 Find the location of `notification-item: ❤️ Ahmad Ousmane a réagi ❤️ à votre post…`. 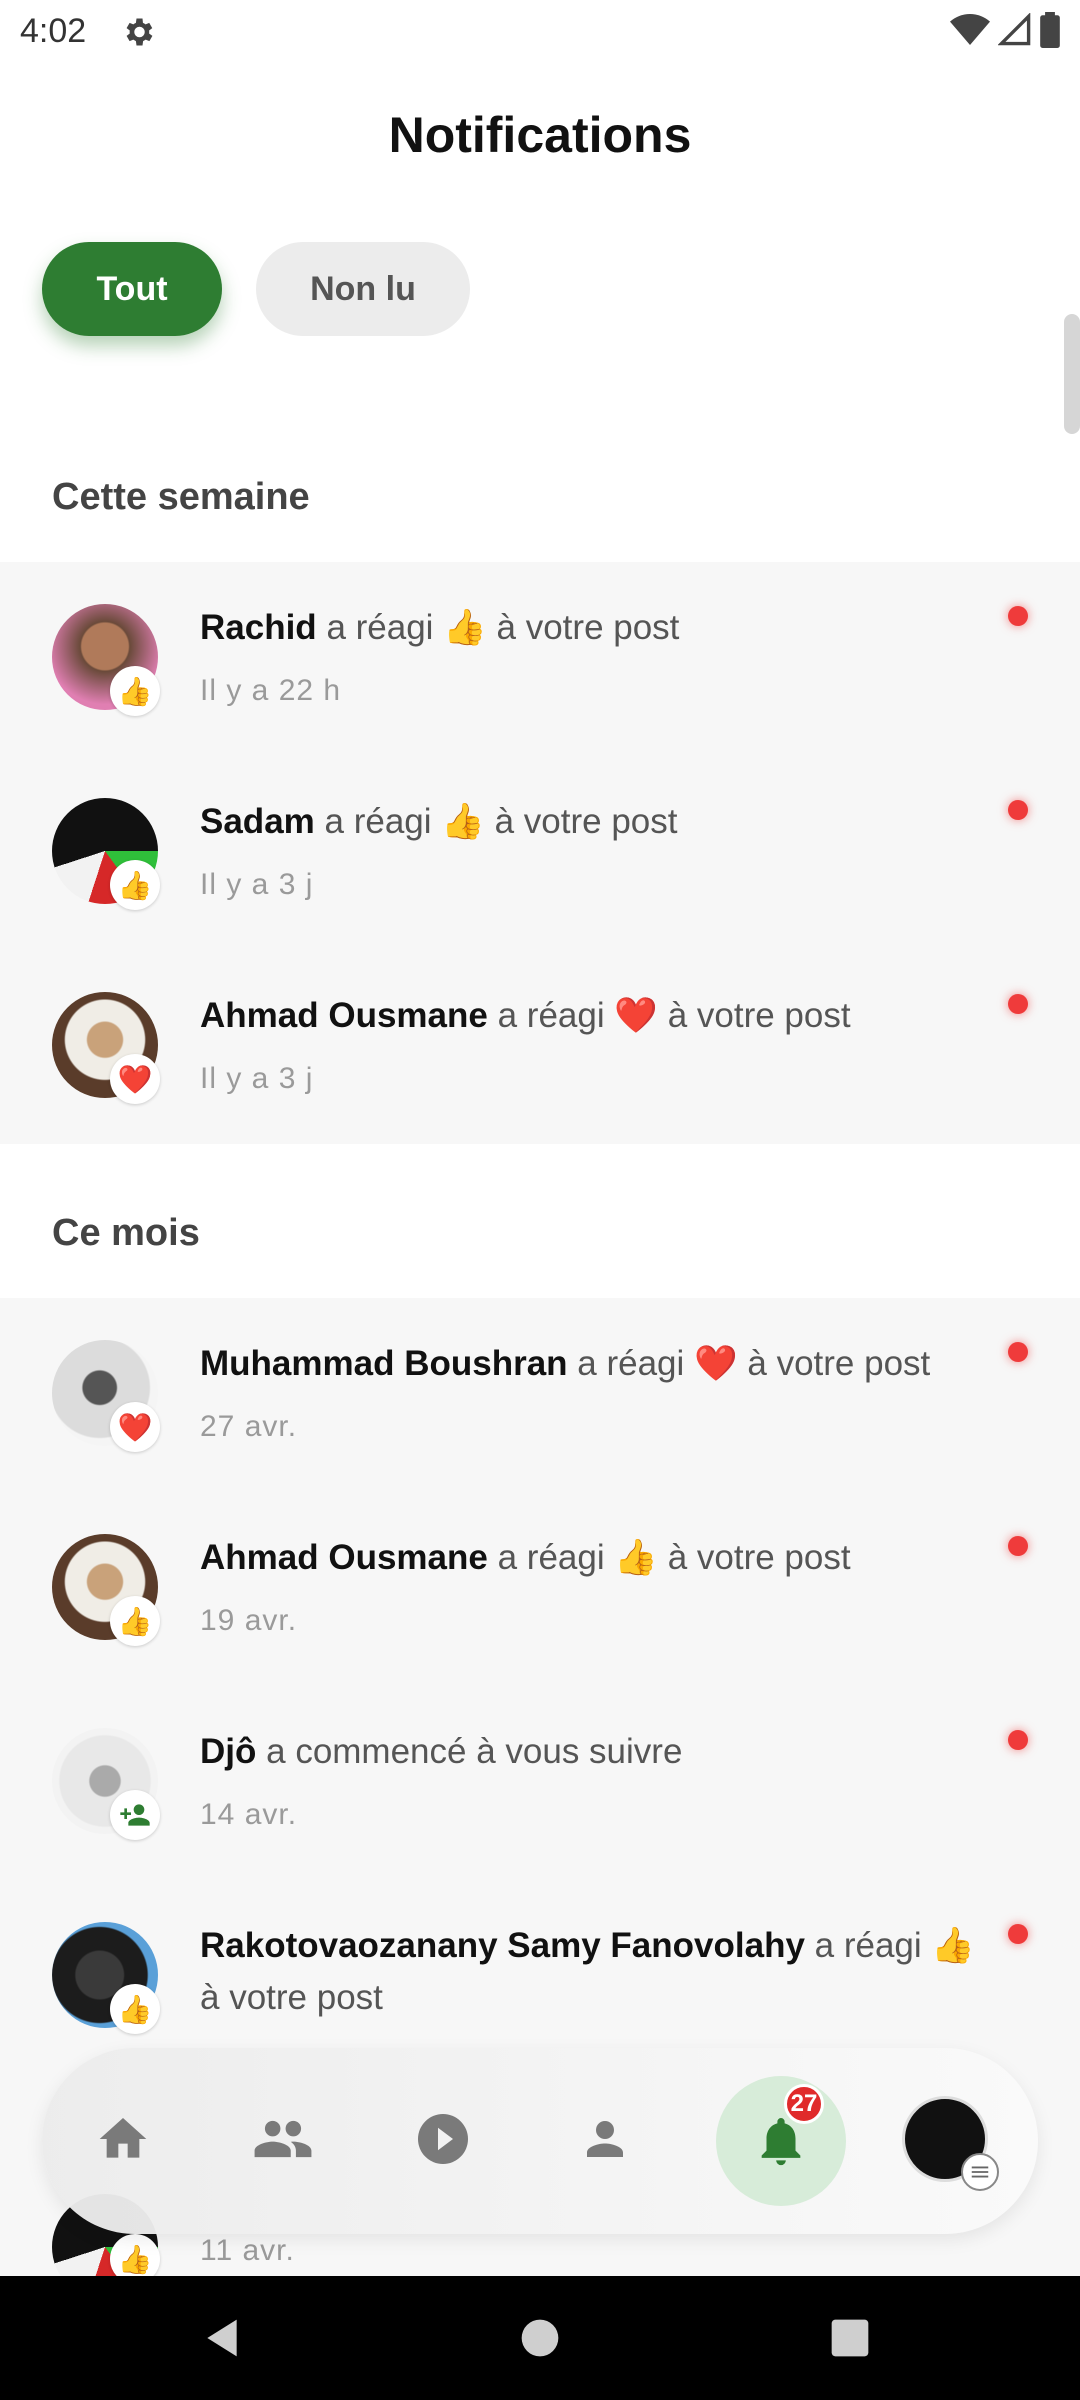

notification-item: ❤️ Ahmad Ousmane a réagi ❤️ à votre post… is located at coordinates (540, 1047).